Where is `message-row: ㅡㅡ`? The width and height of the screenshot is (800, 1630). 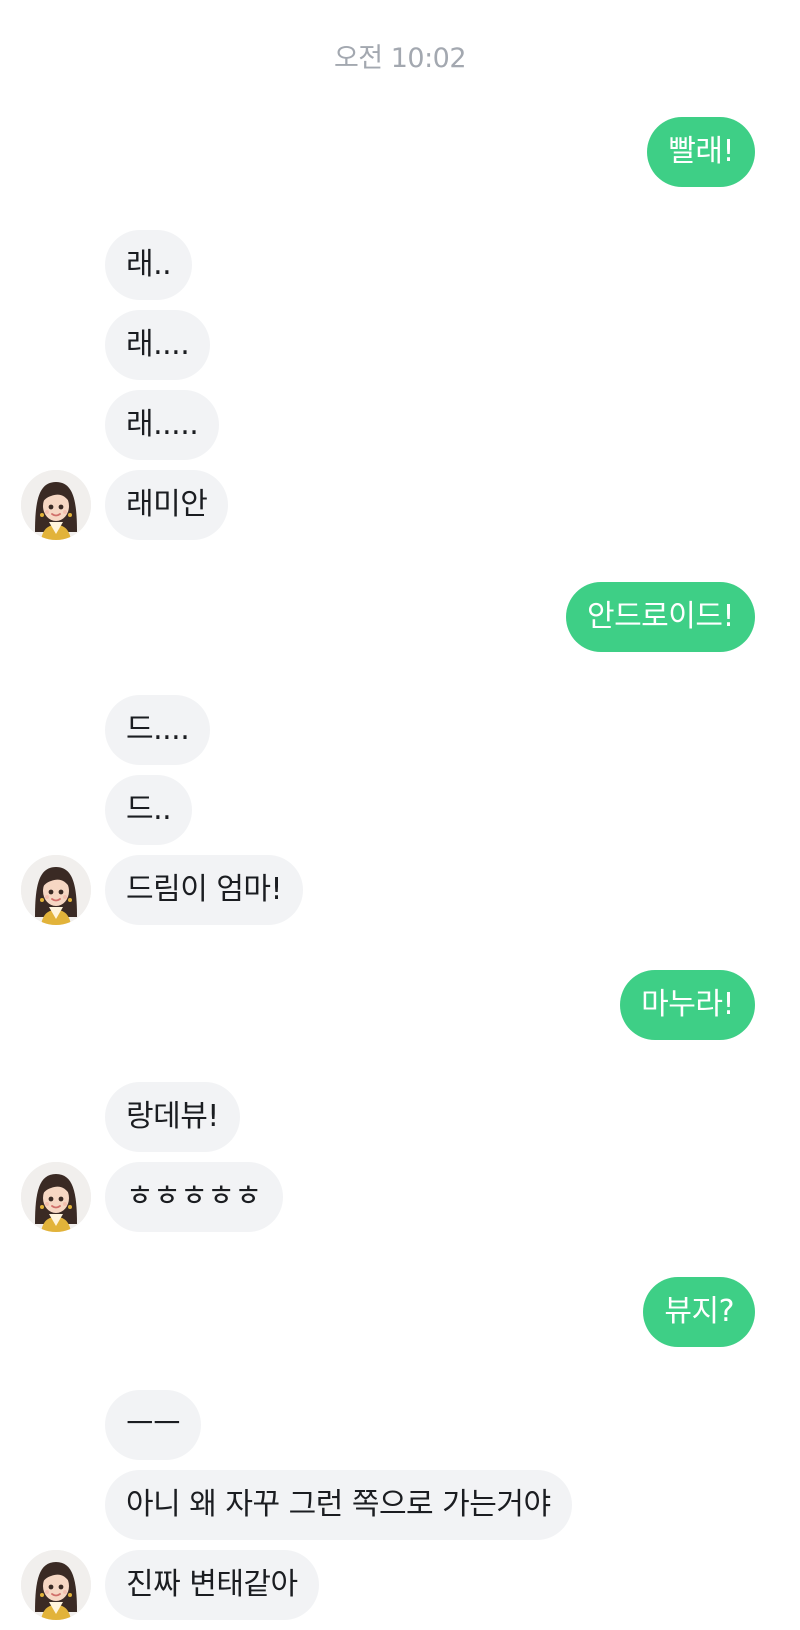
message-row: ㅡㅡ is located at coordinates (400, 1425).